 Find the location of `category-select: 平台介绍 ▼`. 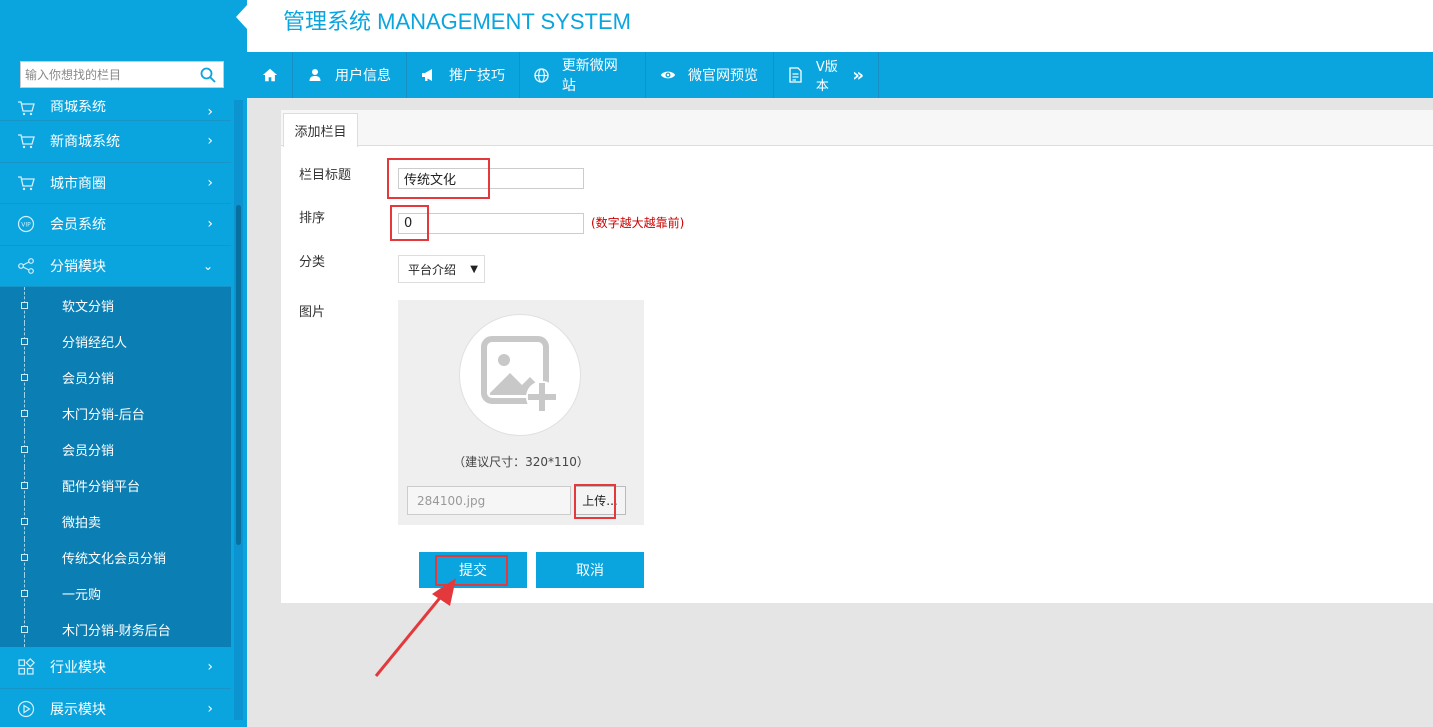

category-select: 平台介绍 ▼ is located at coordinates (441, 269).